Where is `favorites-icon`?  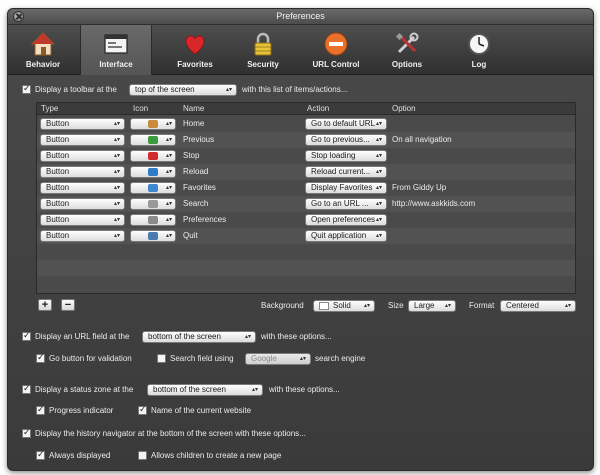
favorites-icon is located at coordinates (153, 188).